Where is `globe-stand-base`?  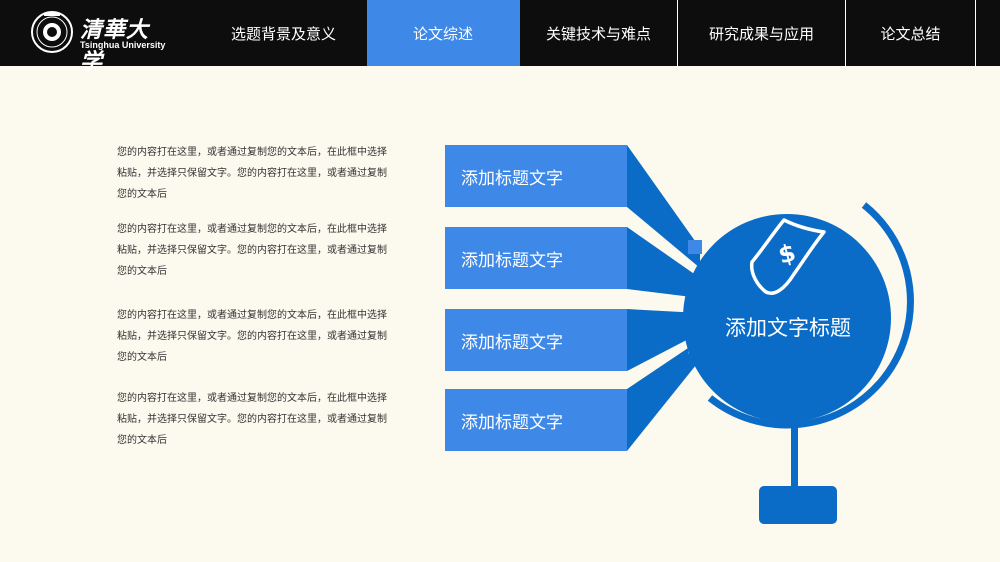 globe-stand-base is located at coordinates (798, 505).